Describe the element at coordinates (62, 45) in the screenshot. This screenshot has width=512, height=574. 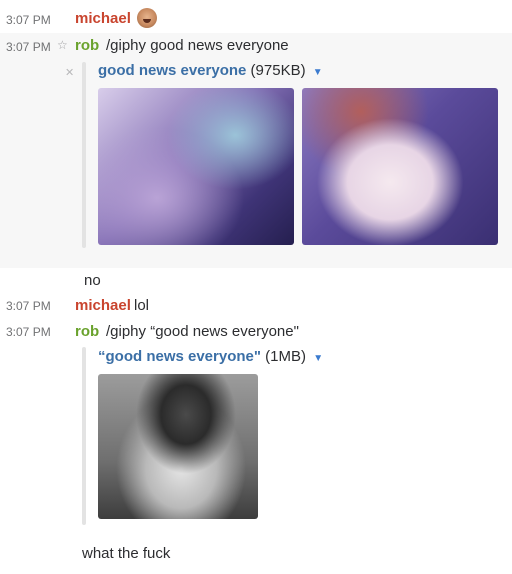
I see `star-icon: ☆` at that location.